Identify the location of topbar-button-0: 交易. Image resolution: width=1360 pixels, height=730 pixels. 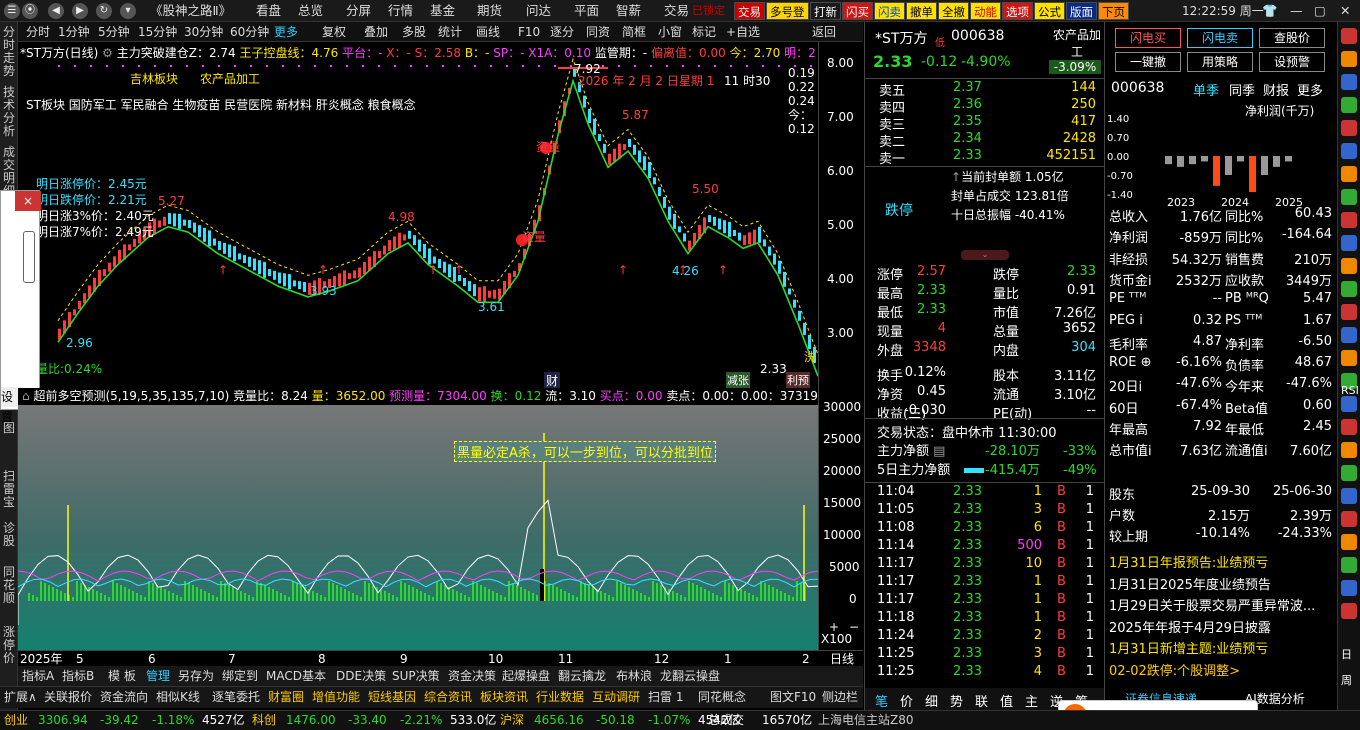
(749, 11).